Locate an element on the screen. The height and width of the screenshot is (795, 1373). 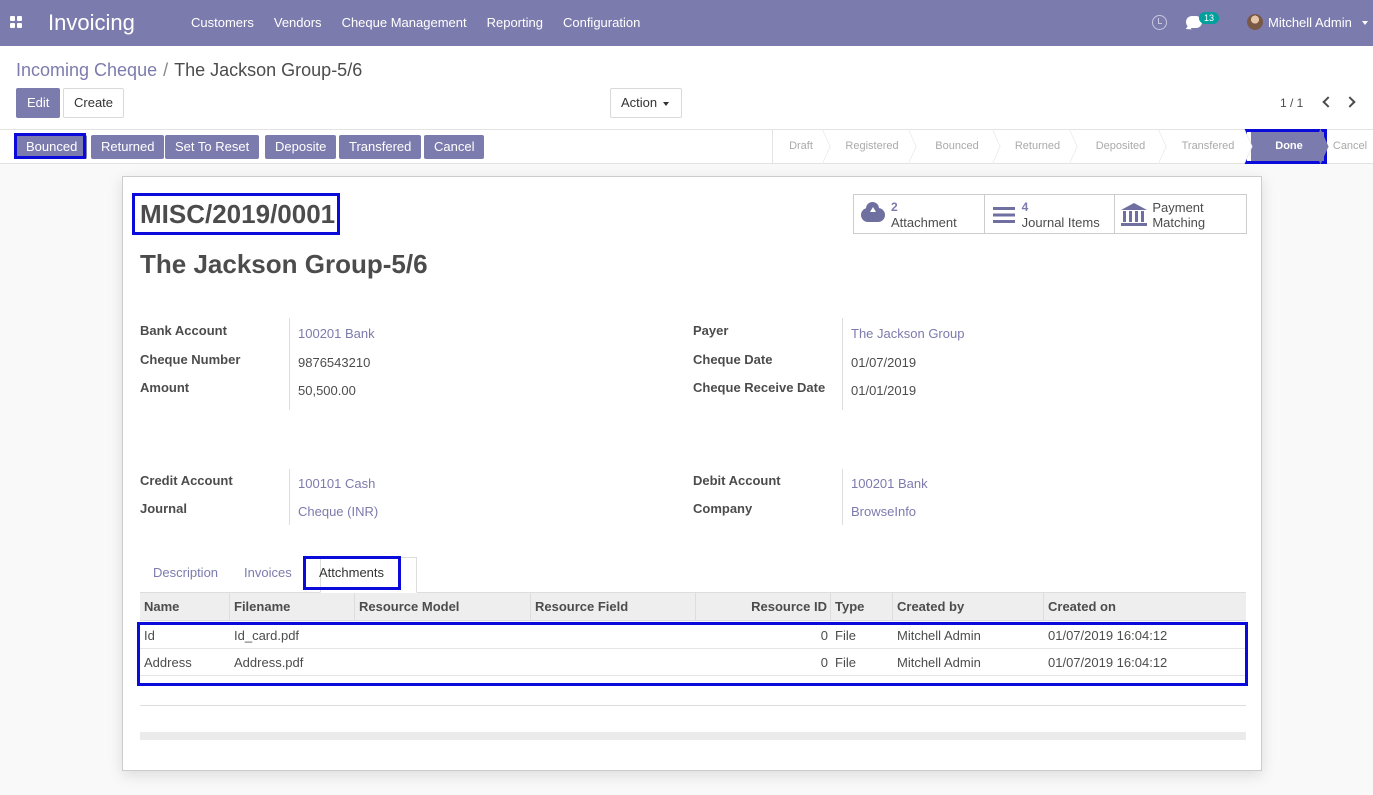
attachment-smart-button: 2 Attachment is located at coordinates (919, 214).